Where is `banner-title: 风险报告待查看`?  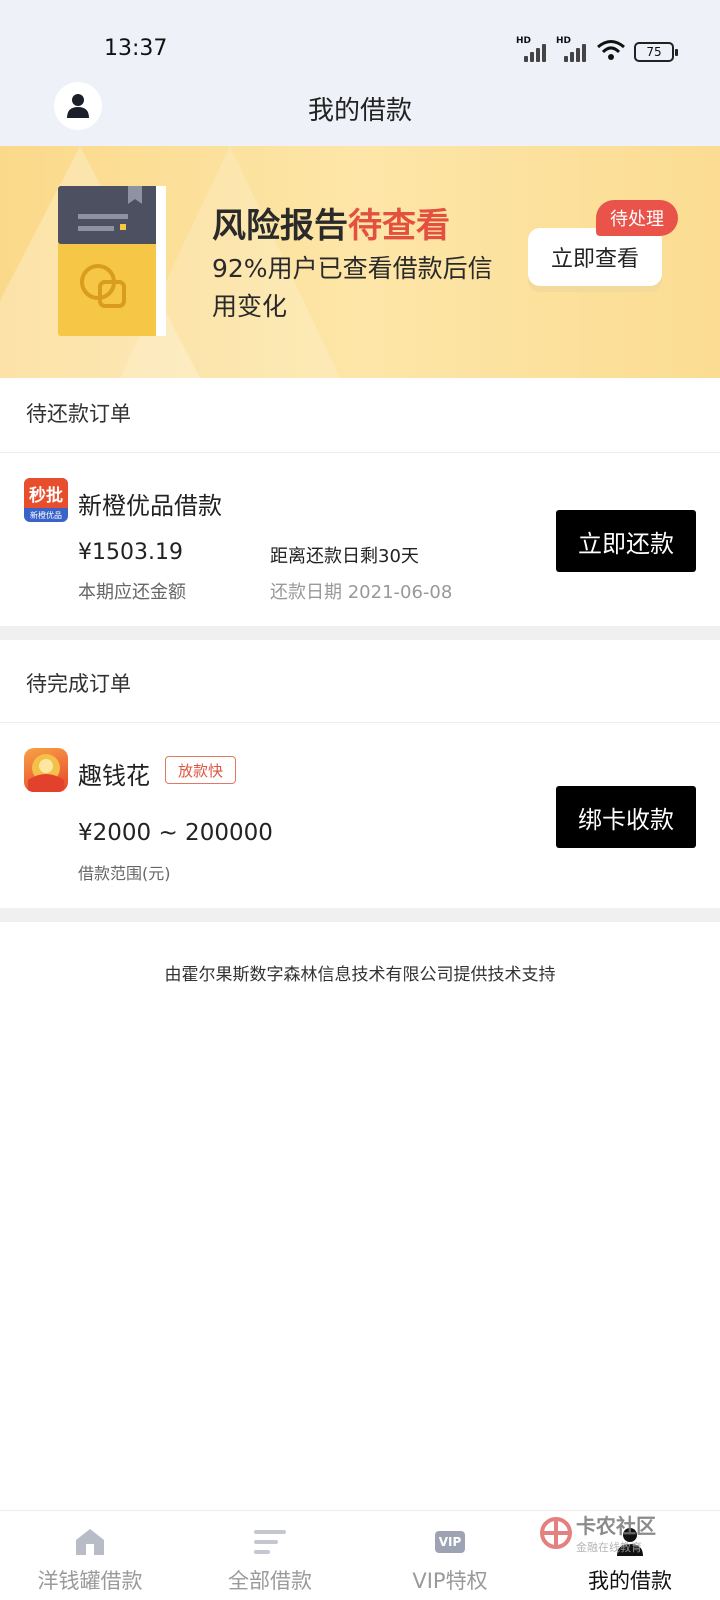 banner-title: 风险报告待查看 is located at coordinates (331, 222).